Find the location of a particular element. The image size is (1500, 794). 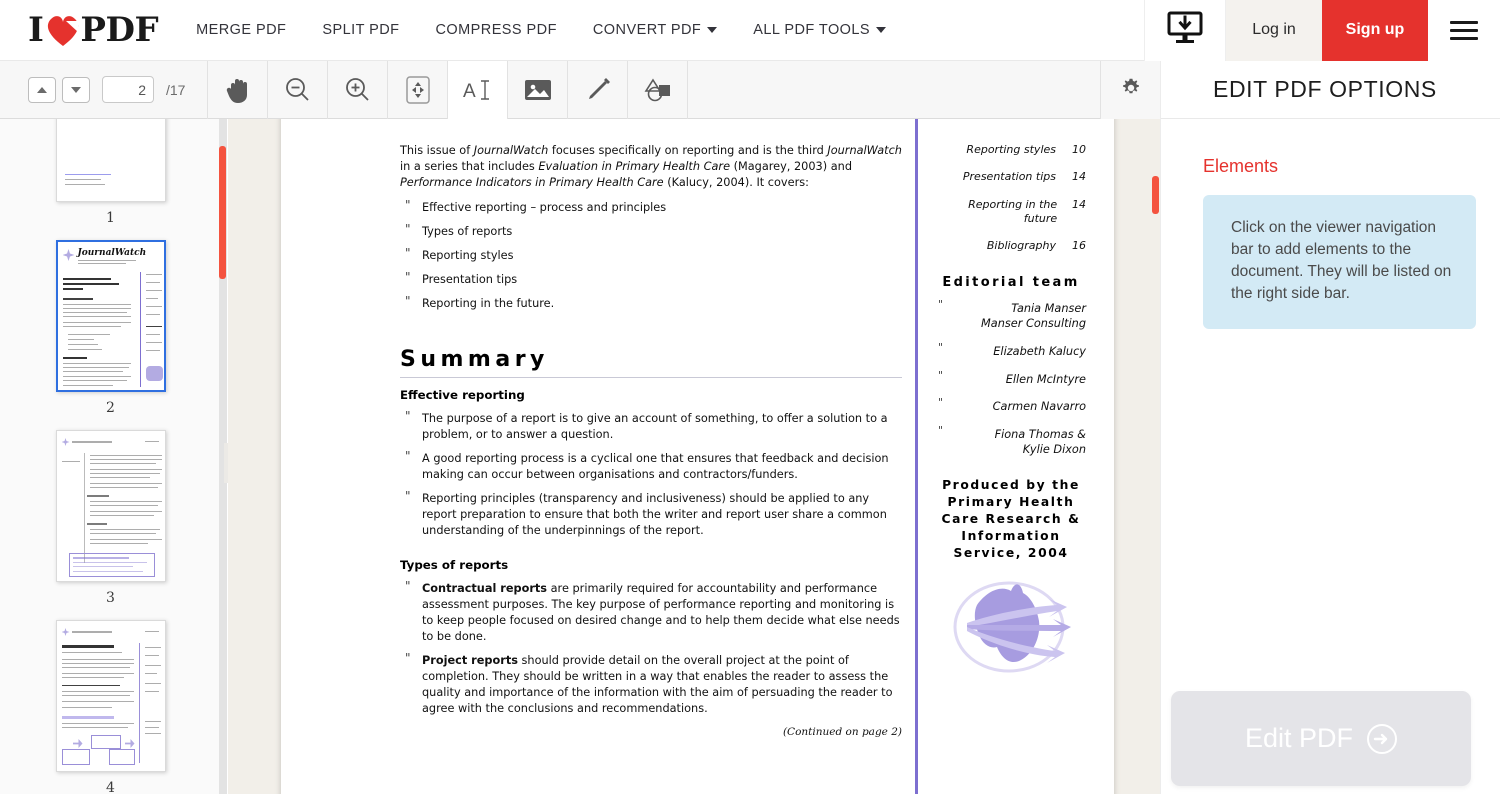

zoom-in-icon is located at coordinates (358, 89).